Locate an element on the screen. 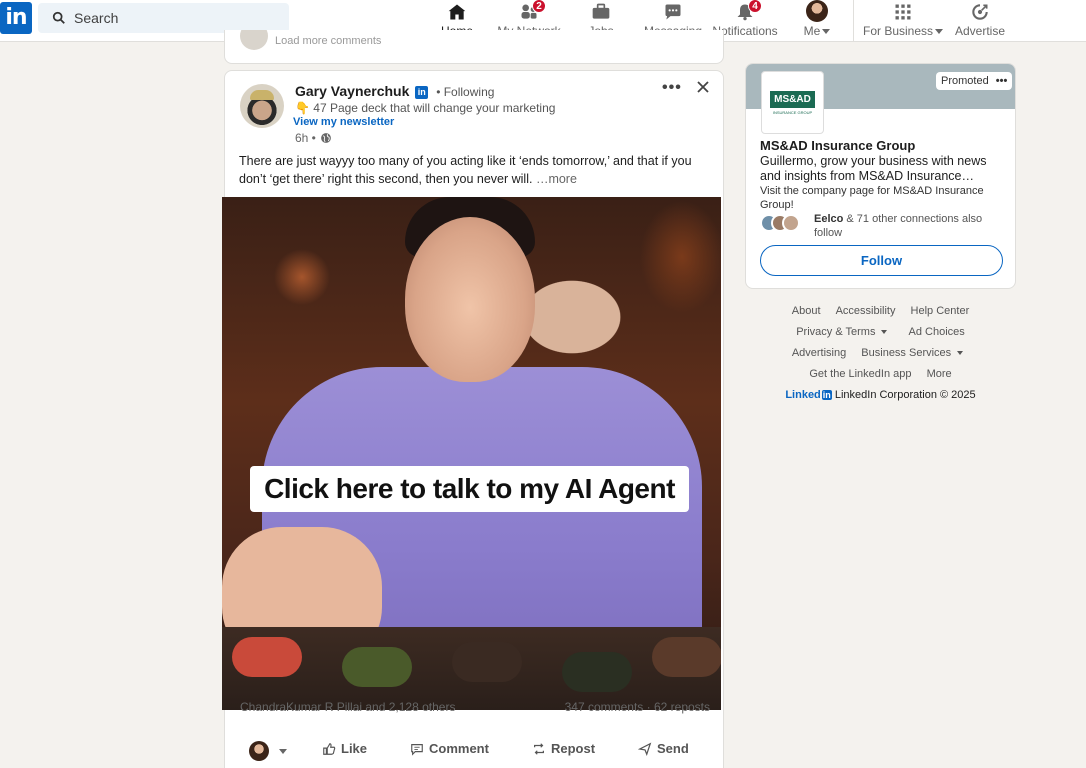 This screenshot has width=1086, height=768. close-icon is located at coordinates (703, 87).